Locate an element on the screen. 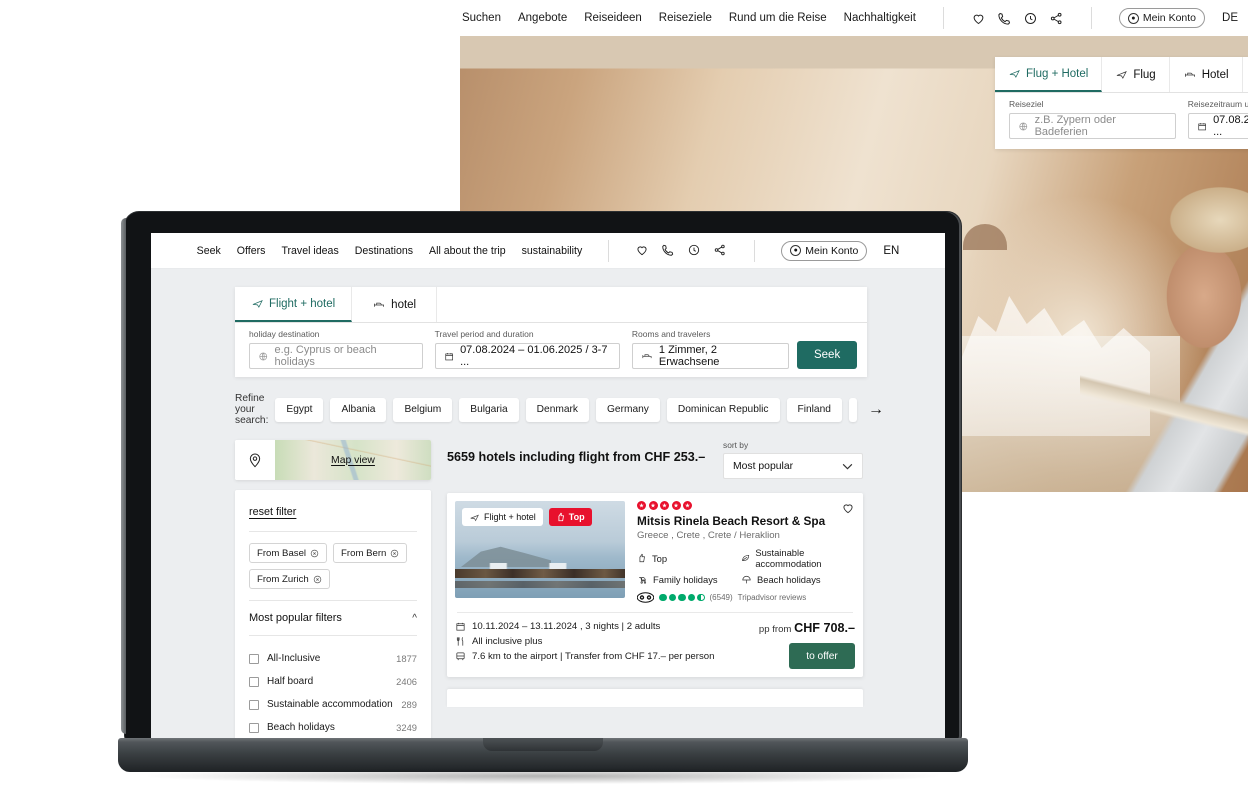 The image size is (1248, 810). favorite-heart-icon is located at coordinates (848, 508).